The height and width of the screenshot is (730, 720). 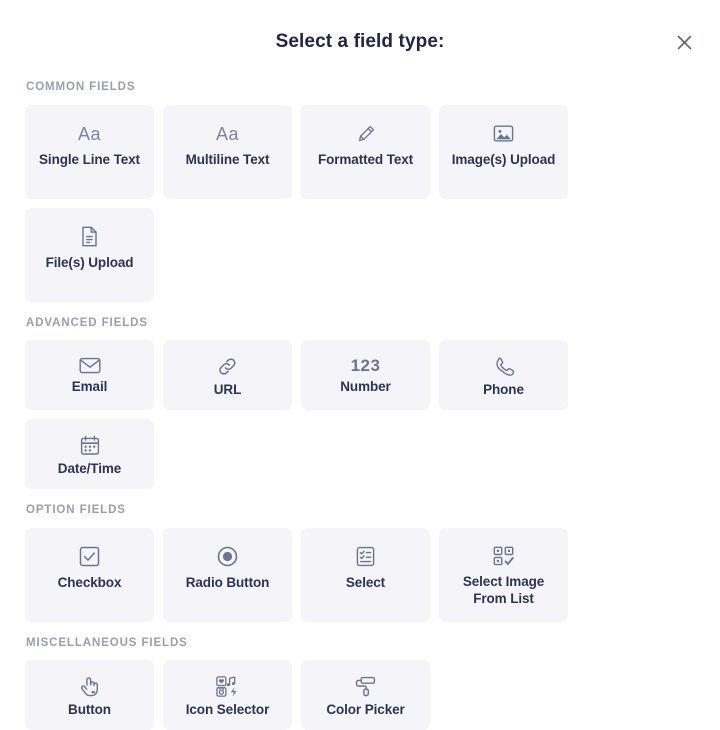 What do you see at coordinates (227, 390) in the screenshot?
I see `field-card-label: URL` at bounding box center [227, 390].